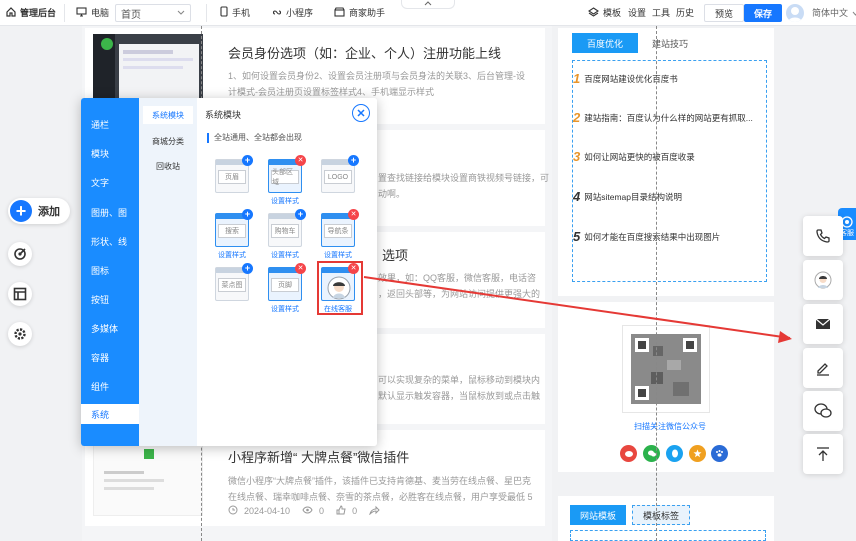  I want to click on float-email-button, so click(823, 324).